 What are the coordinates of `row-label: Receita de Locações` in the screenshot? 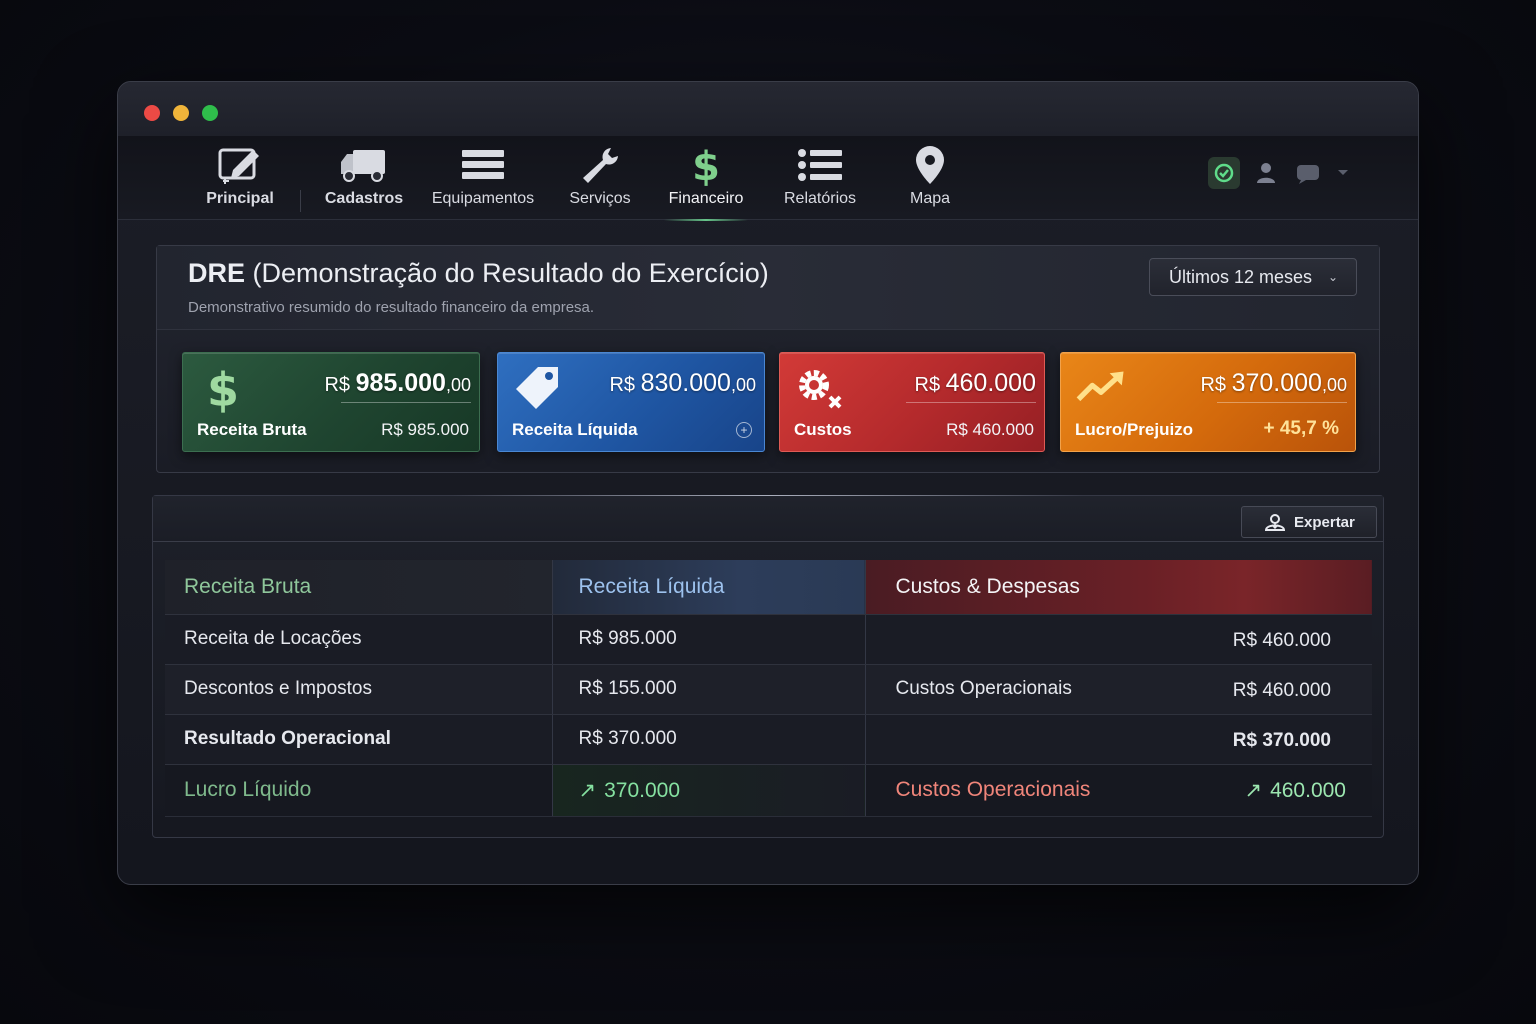 It's located at (359, 639).